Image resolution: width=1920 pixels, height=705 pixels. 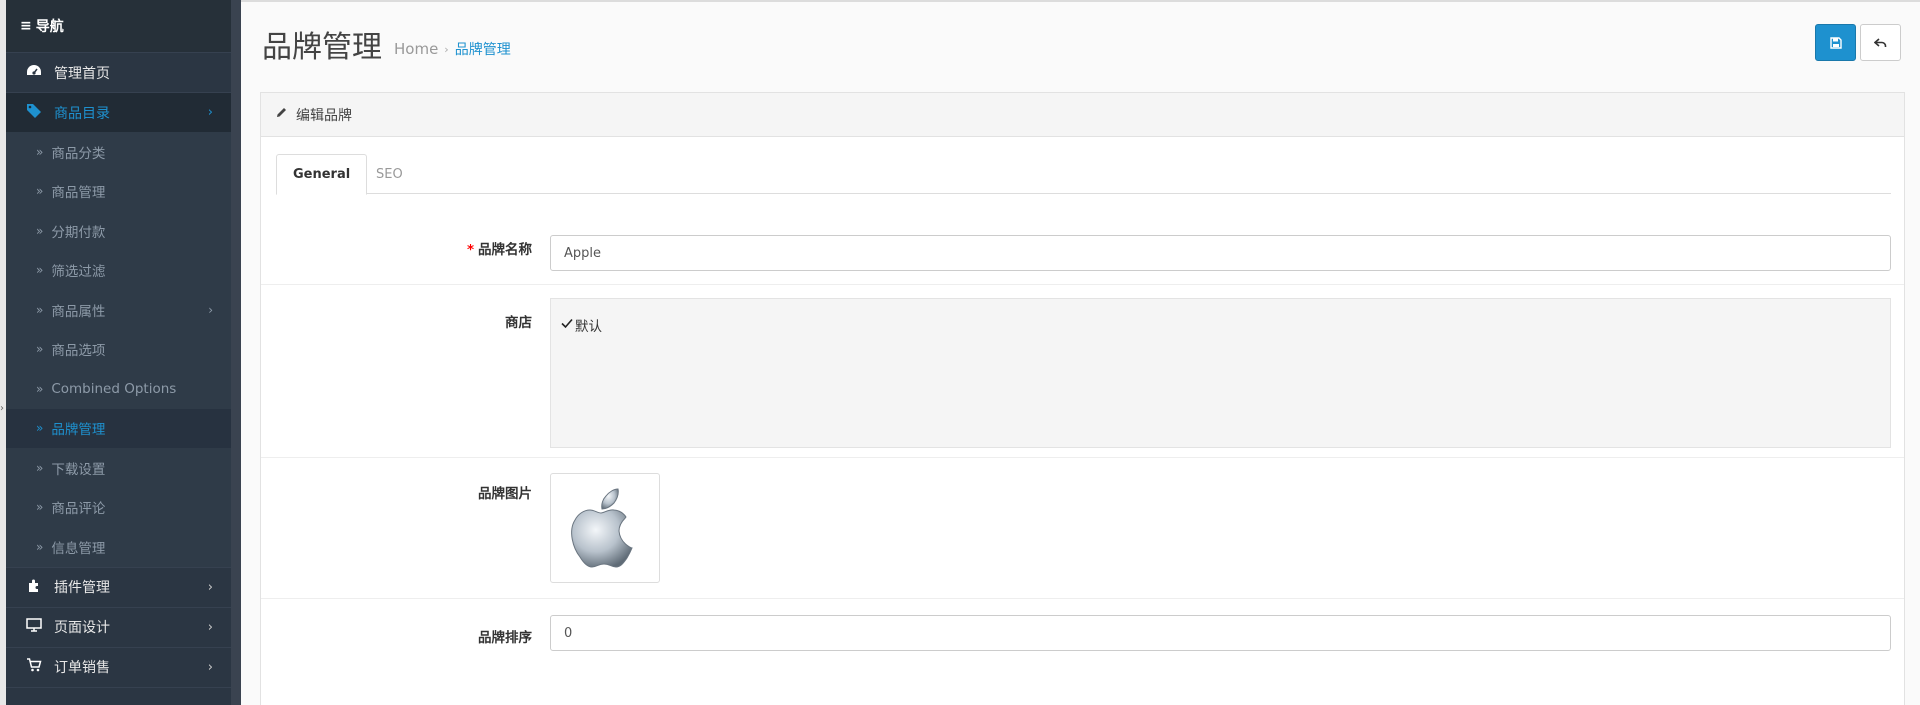 I want to click on sidebar-subitem-label: 商品评论, so click(x=78, y=509).